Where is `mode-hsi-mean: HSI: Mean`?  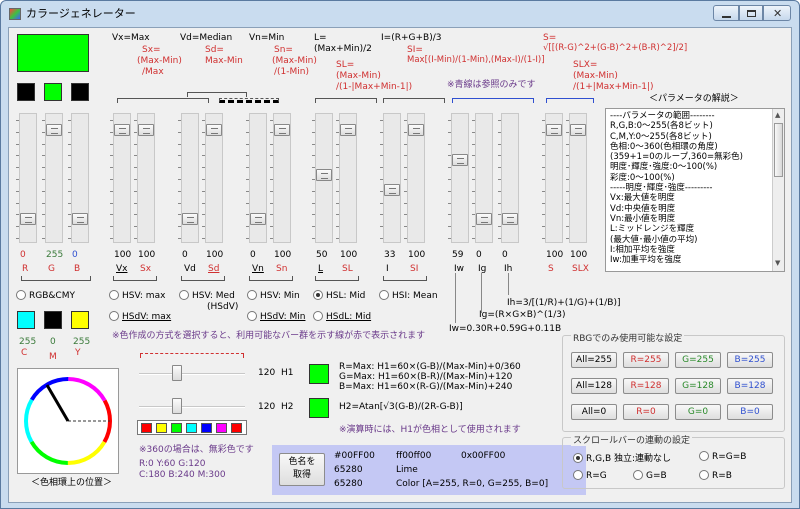
mode-hsi-mean: HSI: Mean is located at coordinates (408, 295).